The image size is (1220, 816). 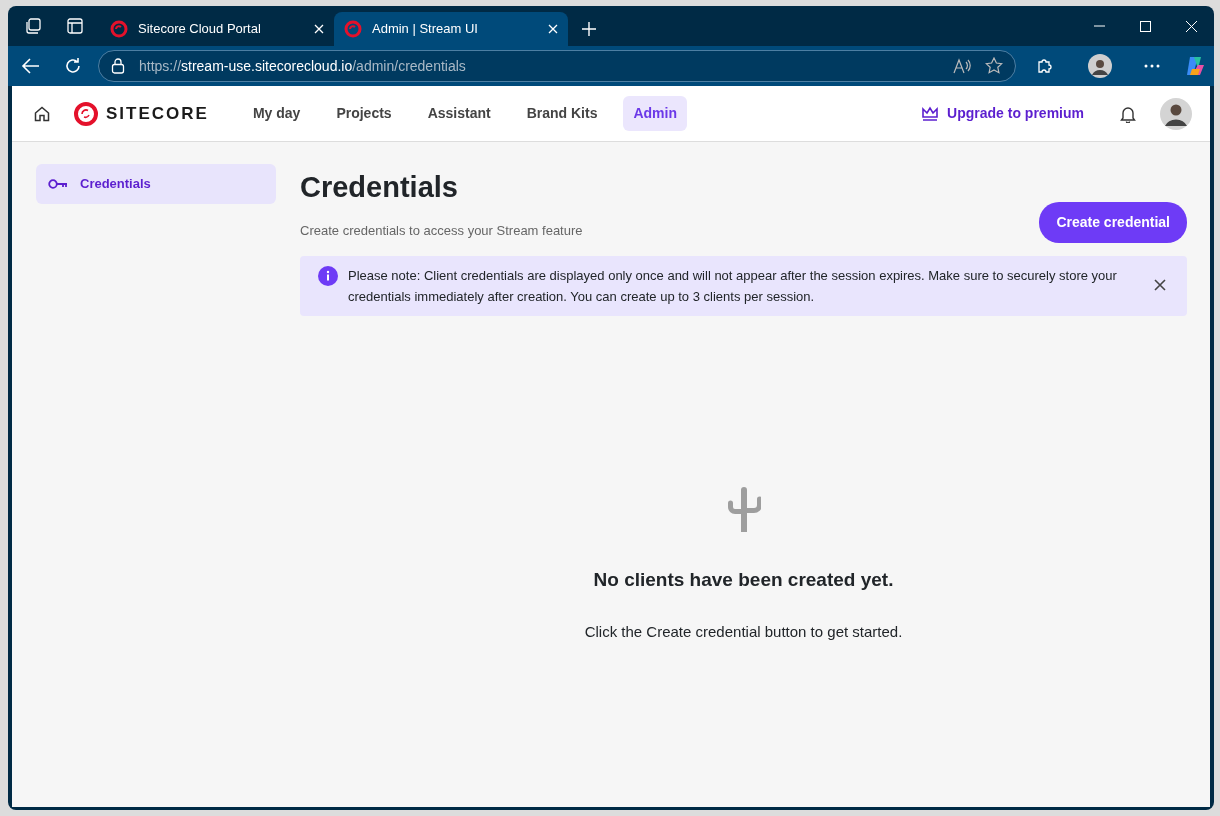 I want to click on key-icon, so click(x=58, y=183).